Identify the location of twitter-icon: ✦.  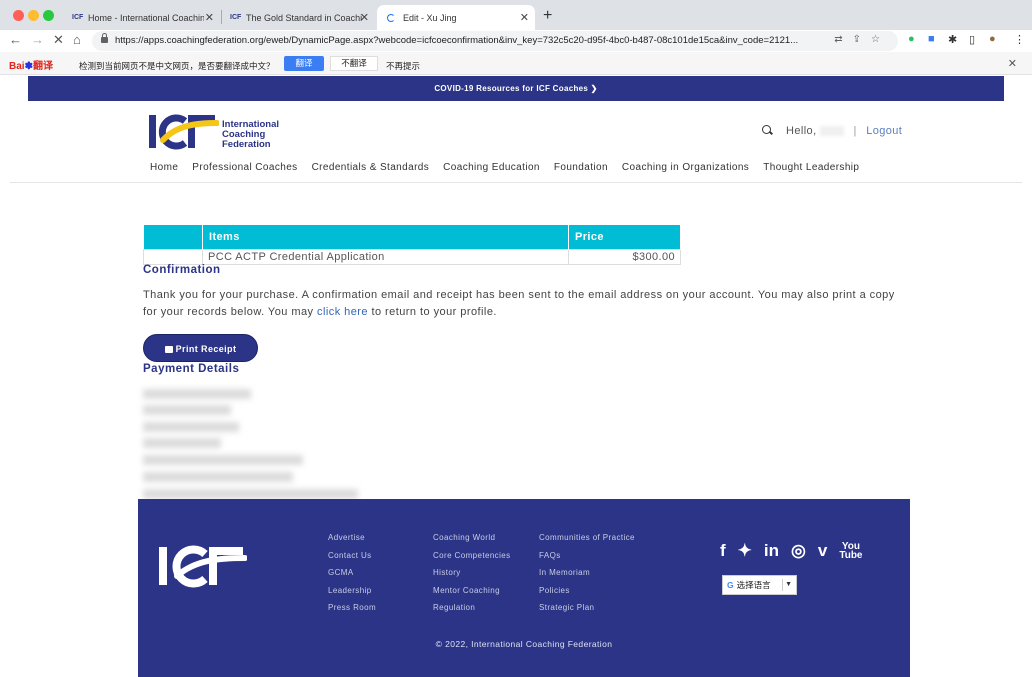
(745, 551).